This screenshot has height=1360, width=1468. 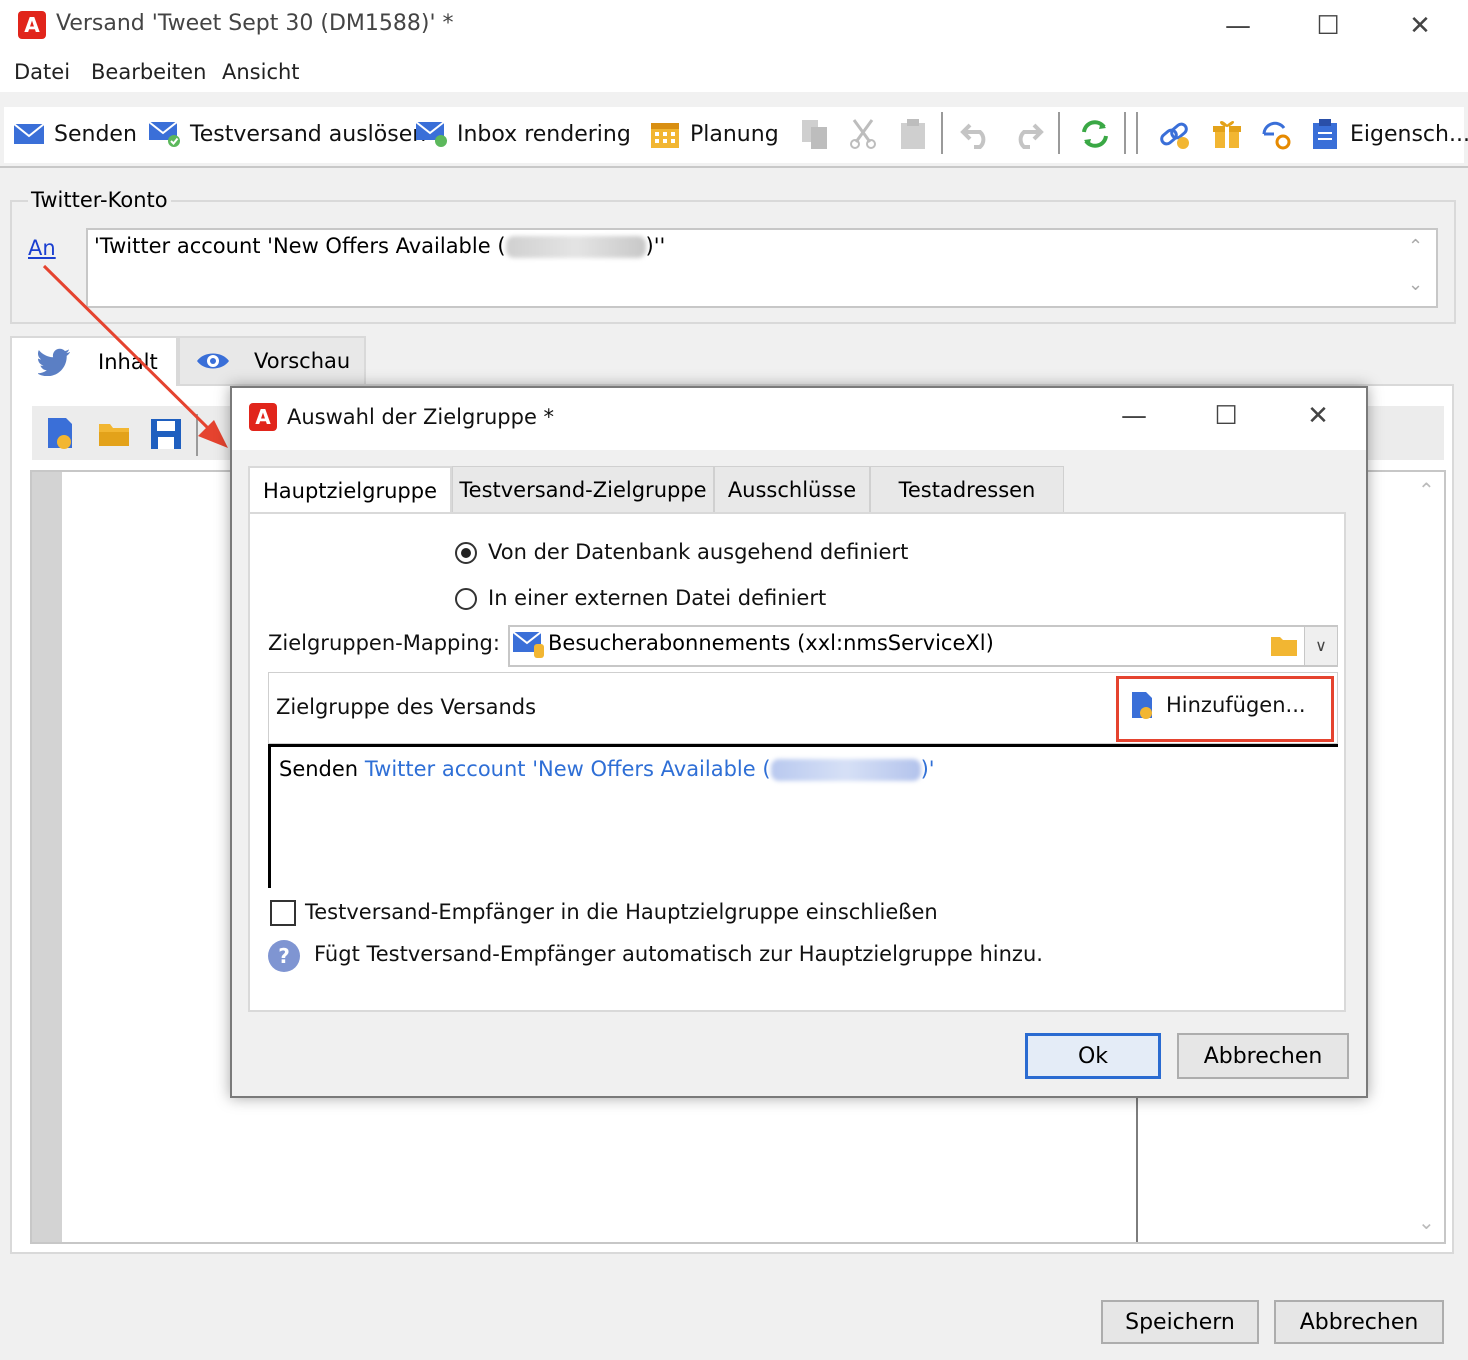 I want to click on tab-seed-addresses: Testadressen, so click(x=967, y=490).